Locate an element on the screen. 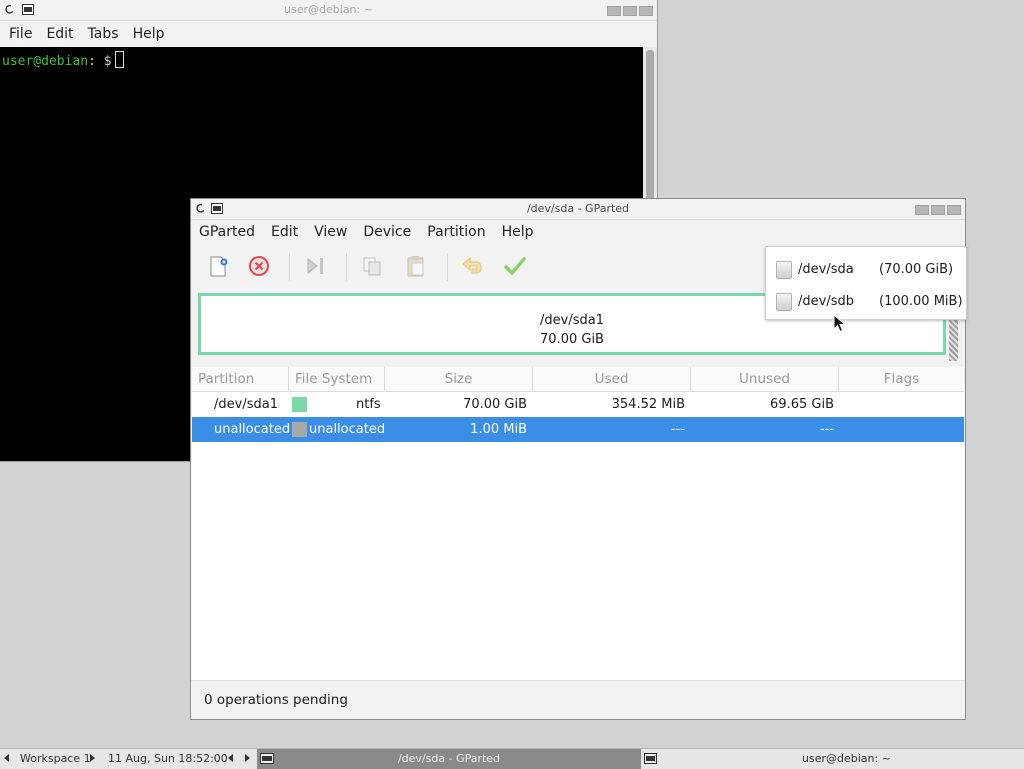 Image resolution: width=1024 pixels, height=769 pixels. task-gparted-label: /dev/sda - GParted is located at coordinates (449, 758).